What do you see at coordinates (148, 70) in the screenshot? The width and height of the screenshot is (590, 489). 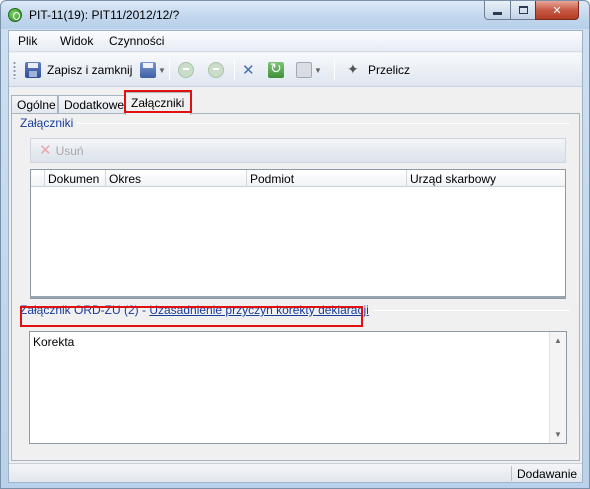 I see `save-icon` at bounding box center [148, 70].